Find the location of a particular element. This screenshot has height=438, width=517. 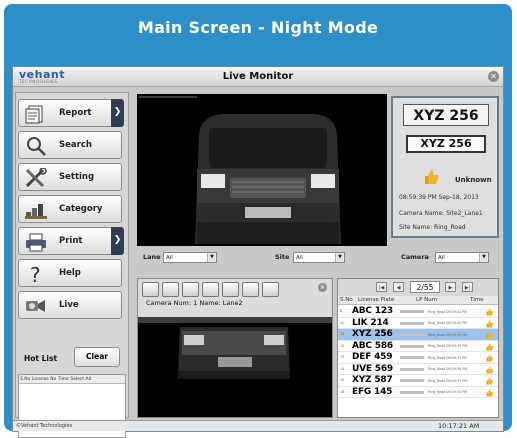

status-text: Unknown is located at coordinates (473, 180).